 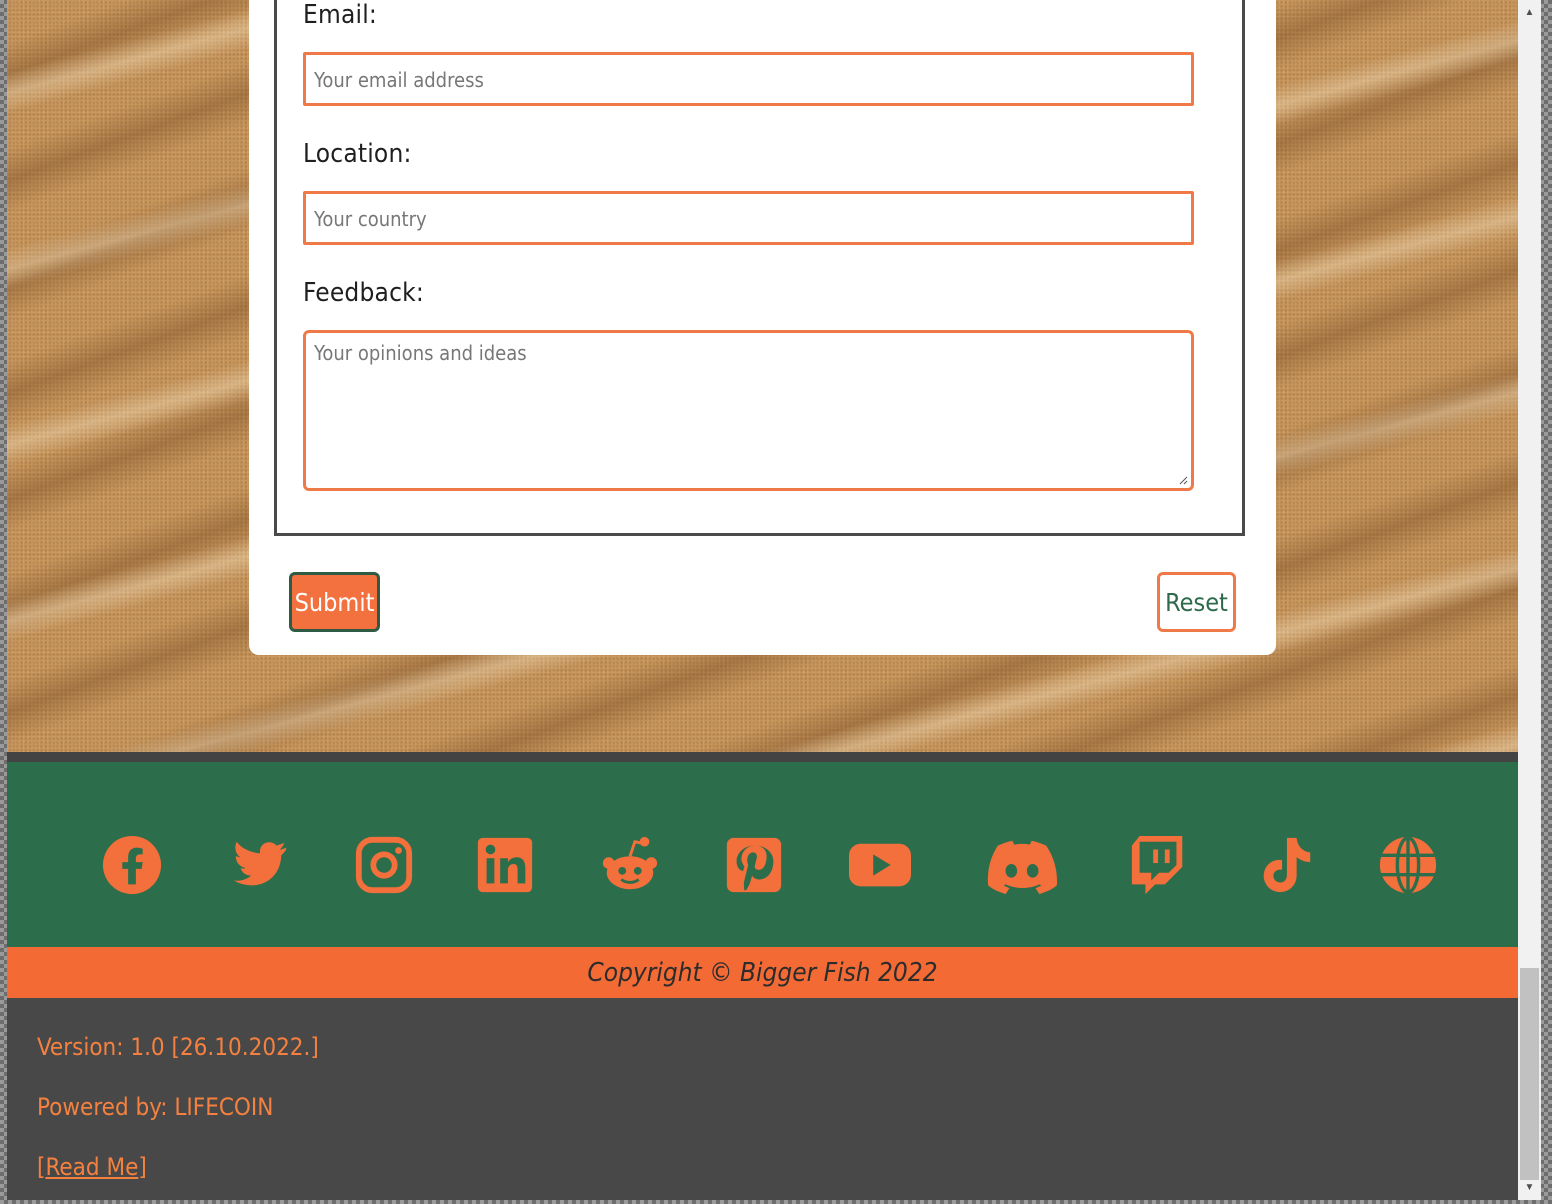 I want to click on email-field: Your email address, so click(x=748, y=79).